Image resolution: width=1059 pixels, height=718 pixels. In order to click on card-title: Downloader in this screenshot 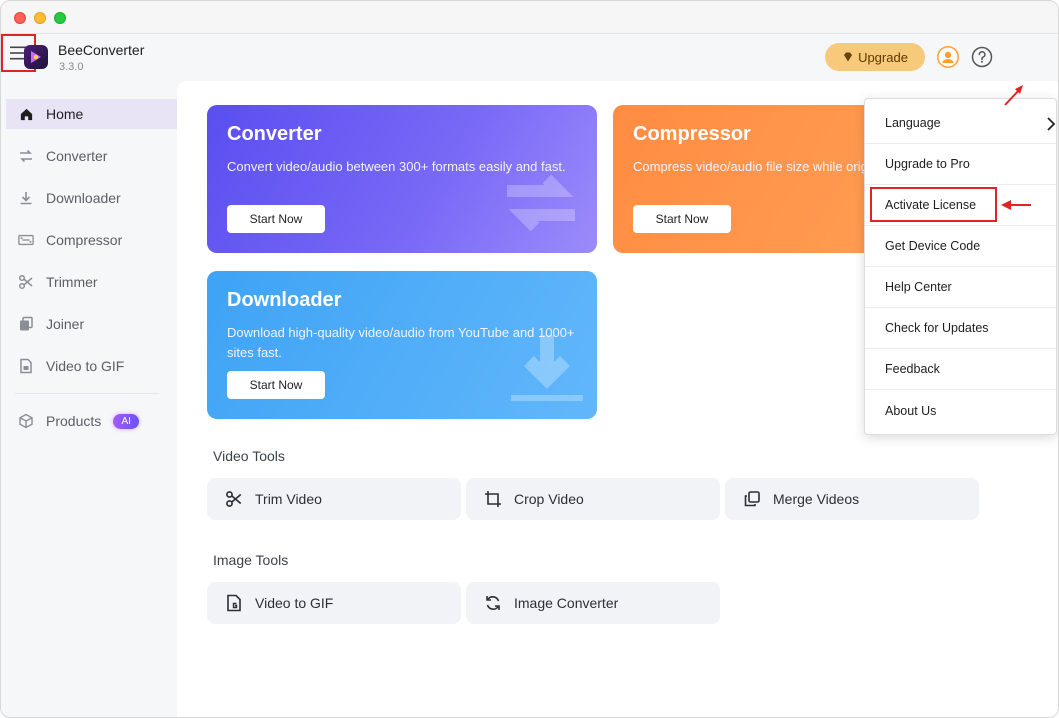, I will do `click(284, 300)`.